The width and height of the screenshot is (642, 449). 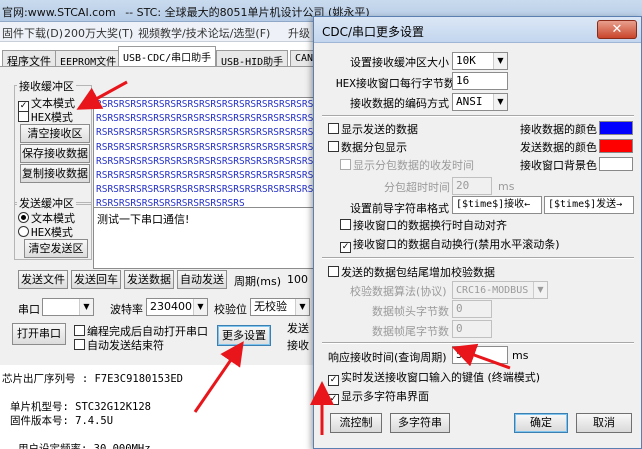 I want to click on baud-select: 230400 ▼, so click(x=177, y=307).